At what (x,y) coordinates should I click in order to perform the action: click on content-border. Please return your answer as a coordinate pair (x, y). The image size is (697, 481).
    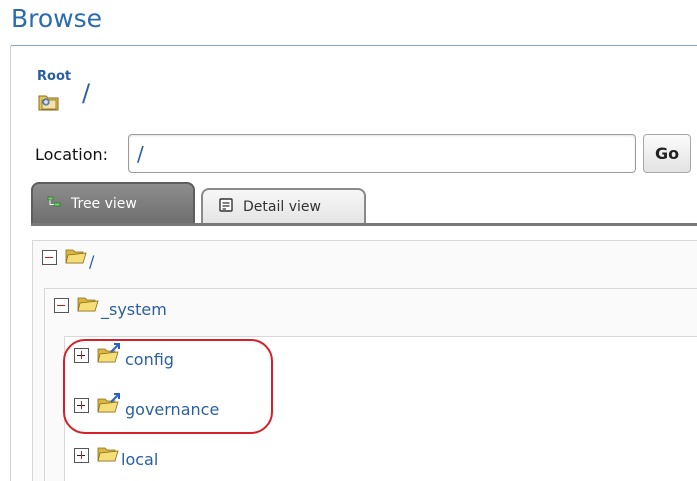
    Looking at the image, I should click on (10, 263).